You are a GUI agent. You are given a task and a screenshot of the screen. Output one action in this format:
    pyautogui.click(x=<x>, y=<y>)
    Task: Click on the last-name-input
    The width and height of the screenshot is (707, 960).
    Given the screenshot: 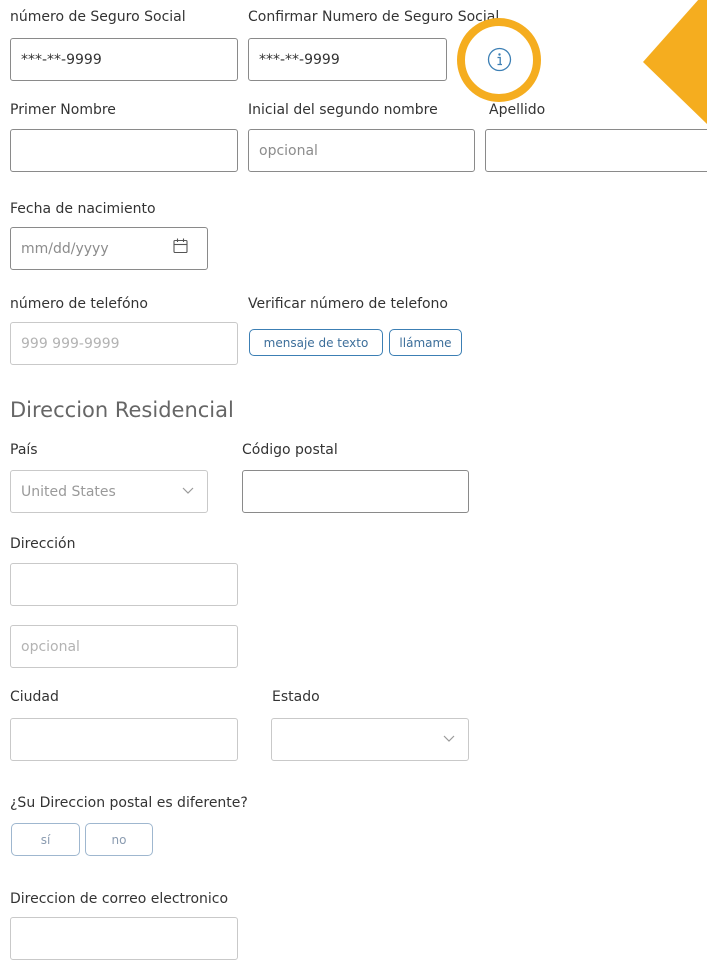 What is the action you would take?
    pyautogui.click(x=596, y=150)
    